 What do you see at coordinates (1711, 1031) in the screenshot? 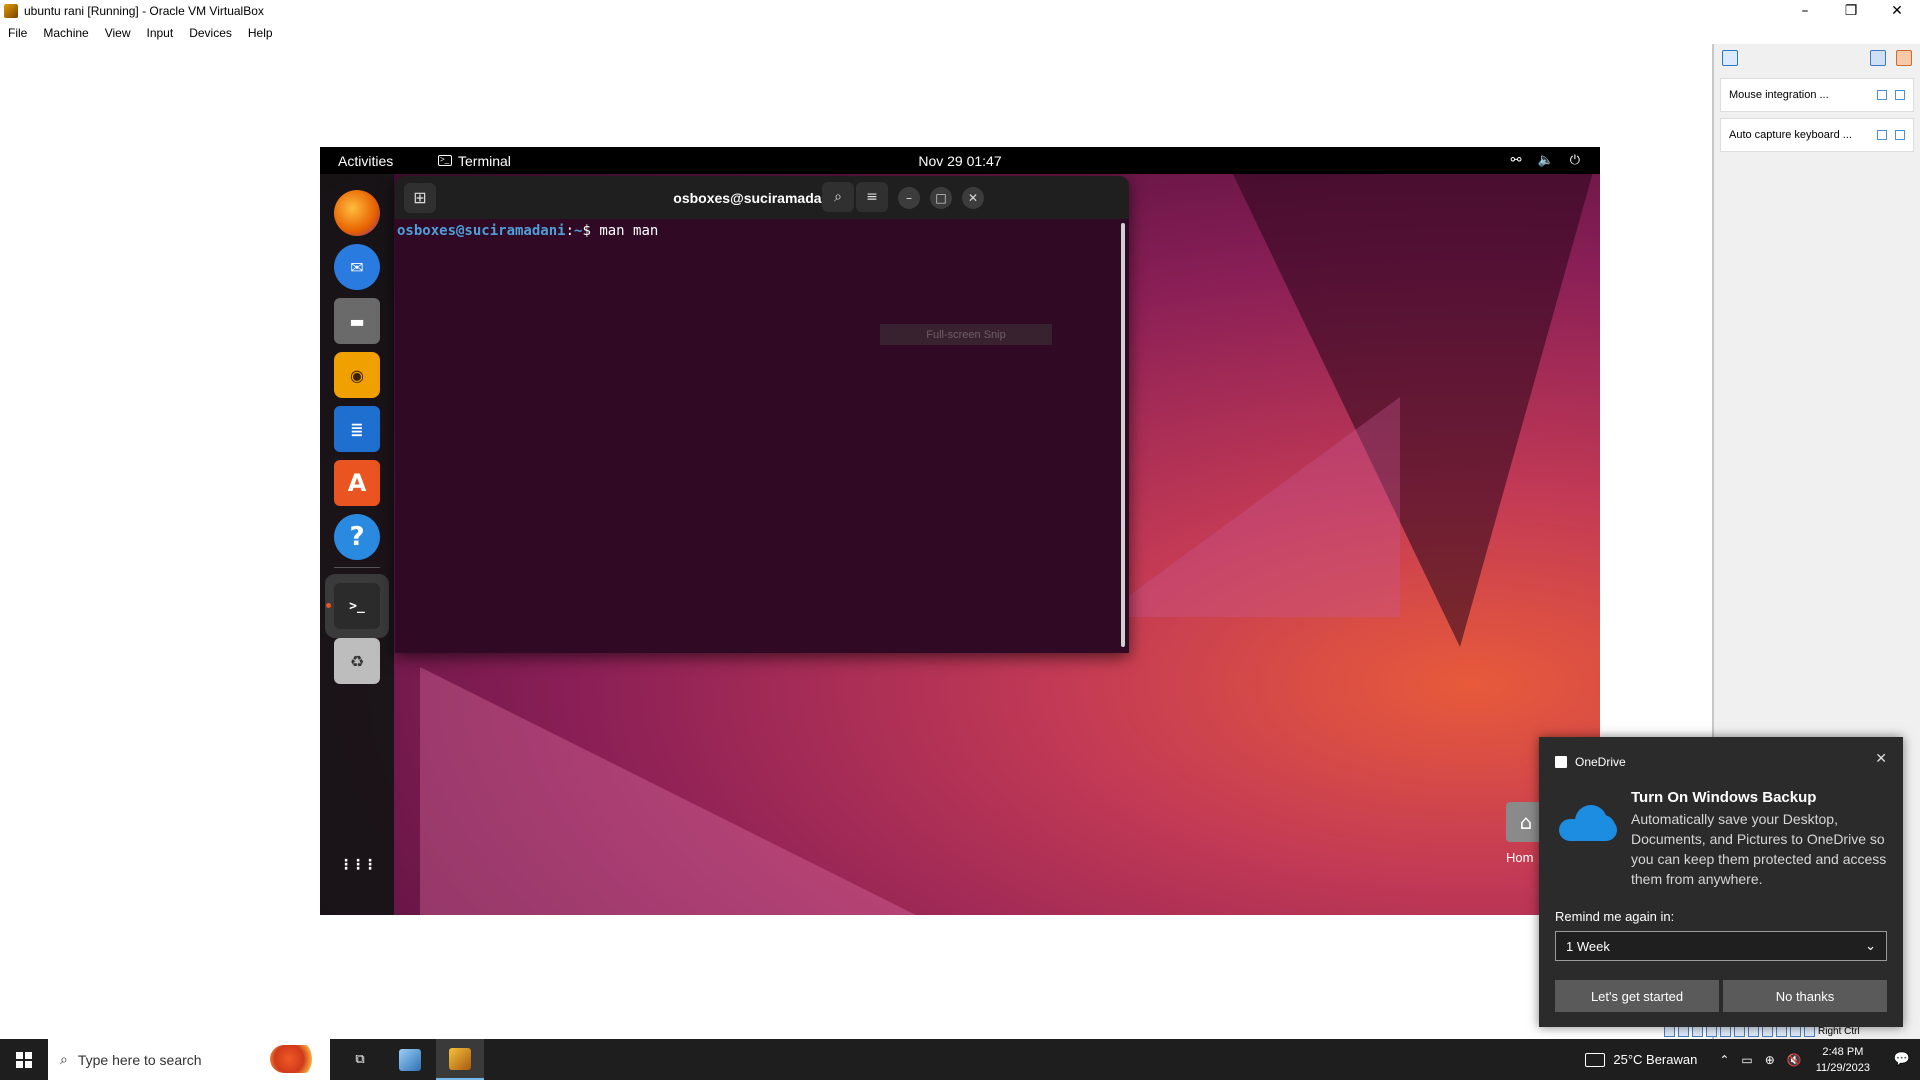
I see `network-status-icon` at bounding box center [1711, 1031].